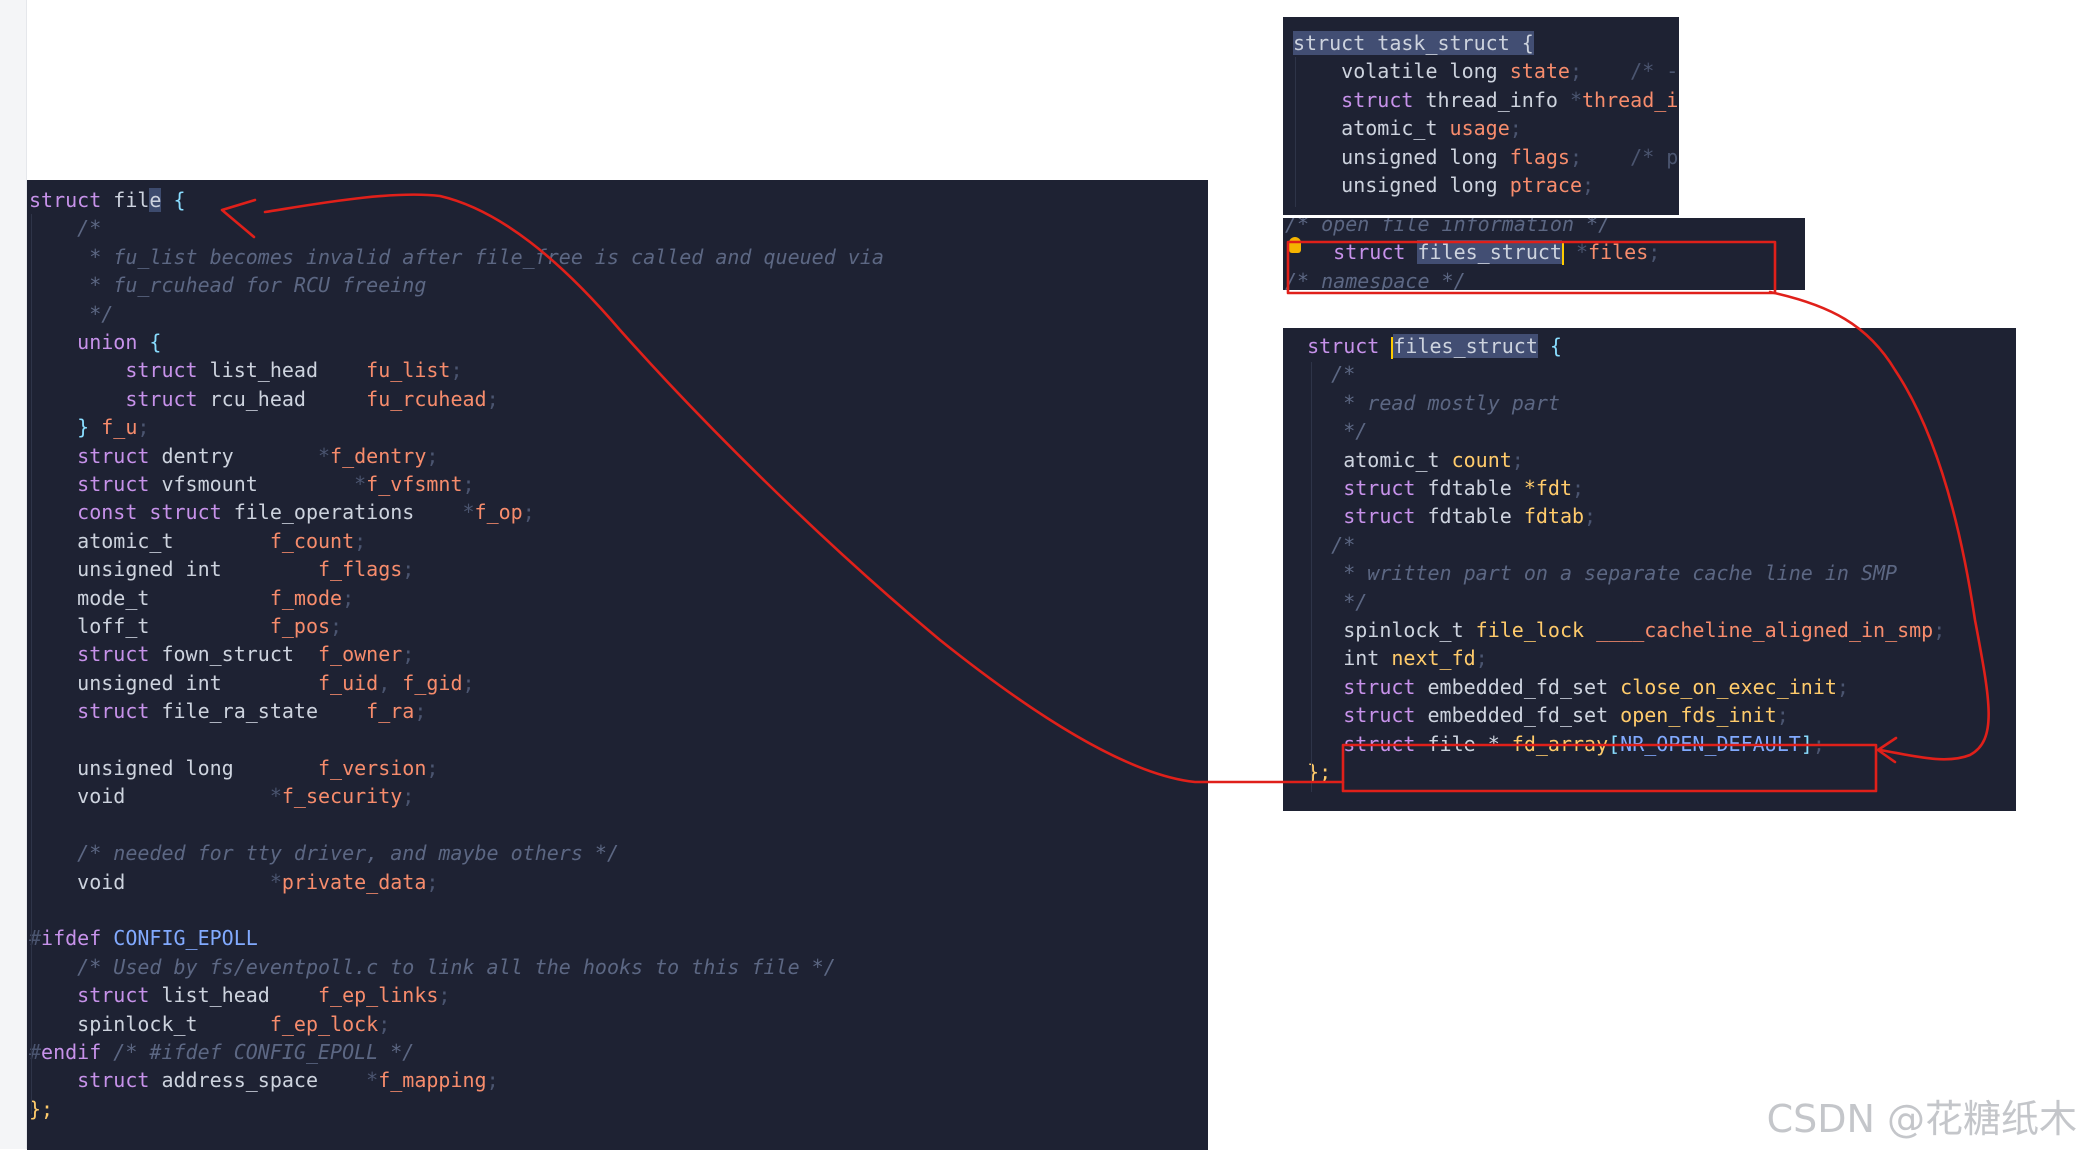 The height and width of the screenshot is (1150, 2083). What do you see at coordinates (1649, 744) in the screenshot?
I see `code-line: struct file * fd_array[NR_OPEN_DEFAULT];` at bounding box center [1649, 744].